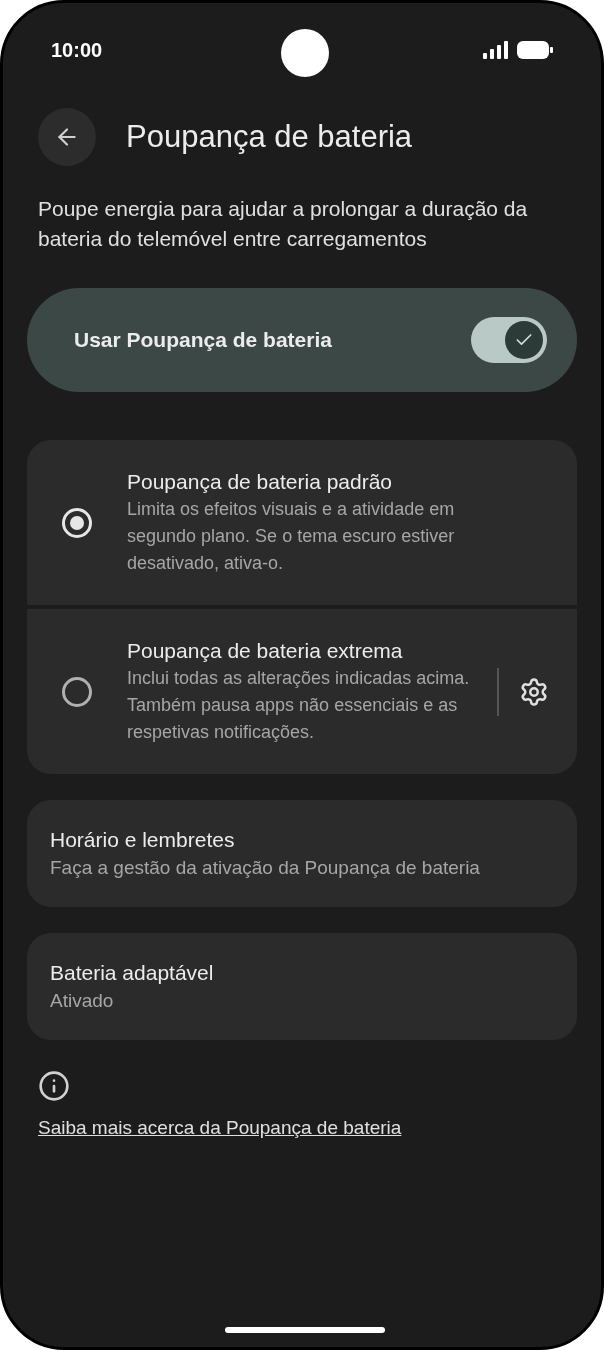 The height and width of the screenshot is (1350, 604). Describe the element at coordinates (265, 868) in the screenshot. I see `item-subtitle: Faça a gestão da ativação da Poupança de bateria` at that location.